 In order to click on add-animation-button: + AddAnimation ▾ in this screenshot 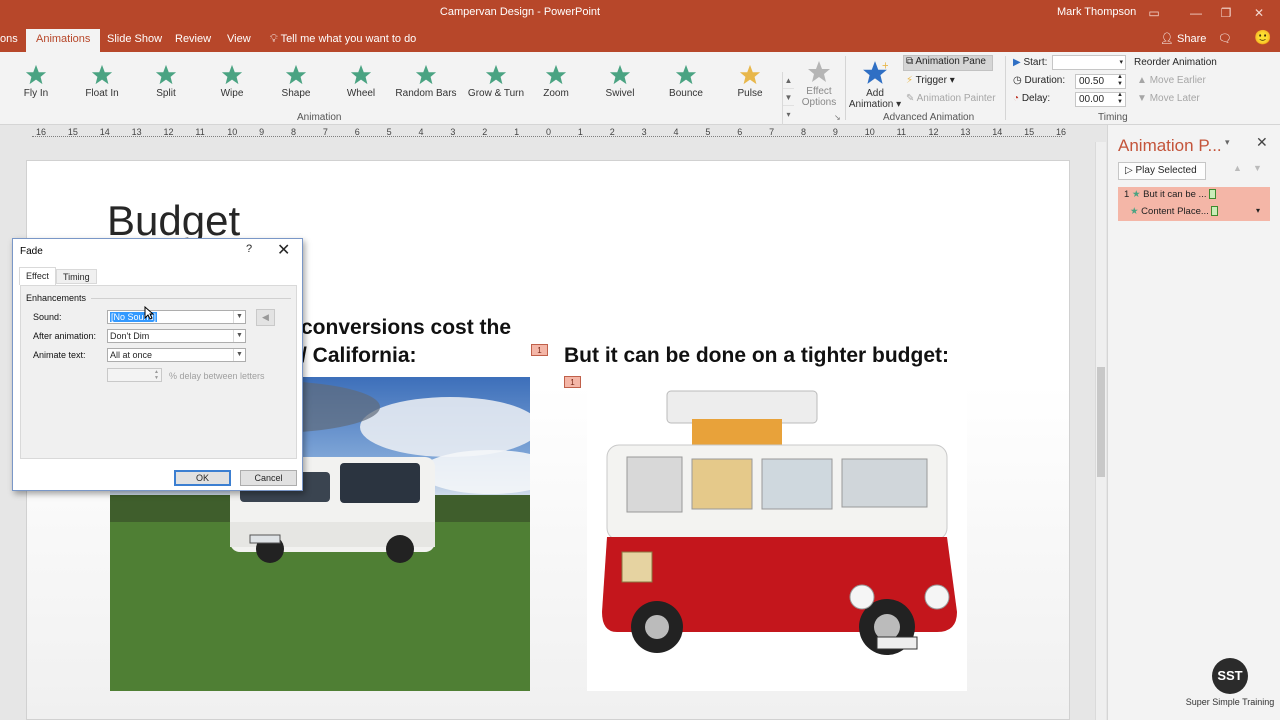, I will do `click(875, 82)`.